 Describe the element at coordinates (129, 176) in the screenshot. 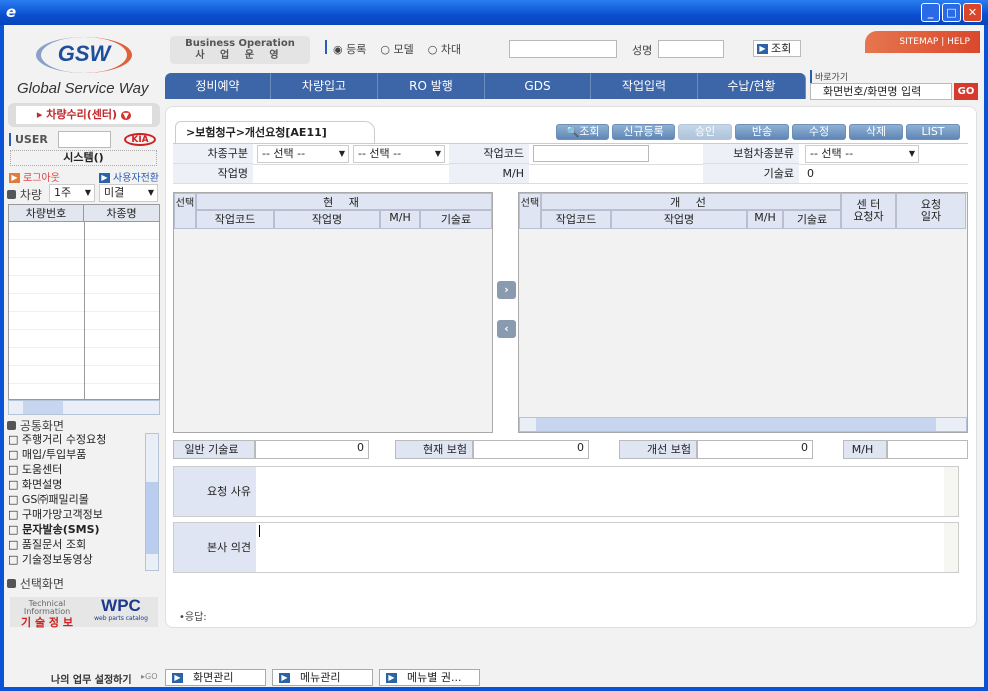

I see `switch-user-link: ▶ 사용자전환` at that location.